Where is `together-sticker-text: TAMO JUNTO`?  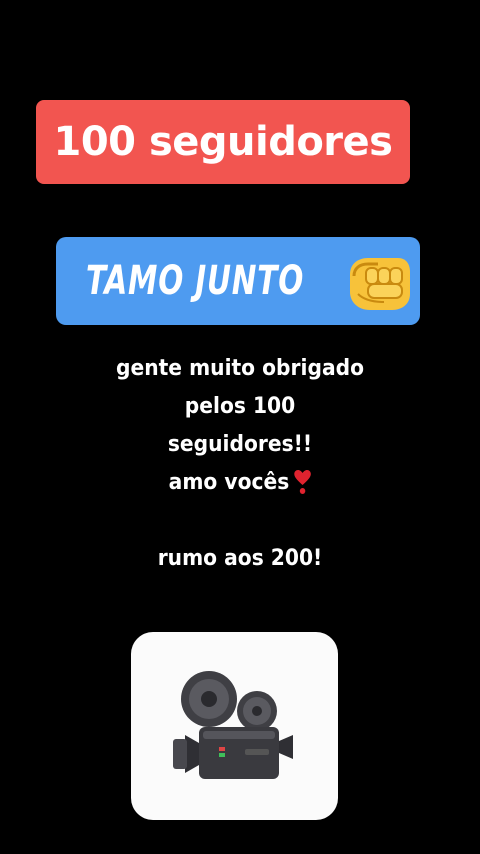 together-sticker-text: TAMO JUNTO is located at coordinates (195, 281).